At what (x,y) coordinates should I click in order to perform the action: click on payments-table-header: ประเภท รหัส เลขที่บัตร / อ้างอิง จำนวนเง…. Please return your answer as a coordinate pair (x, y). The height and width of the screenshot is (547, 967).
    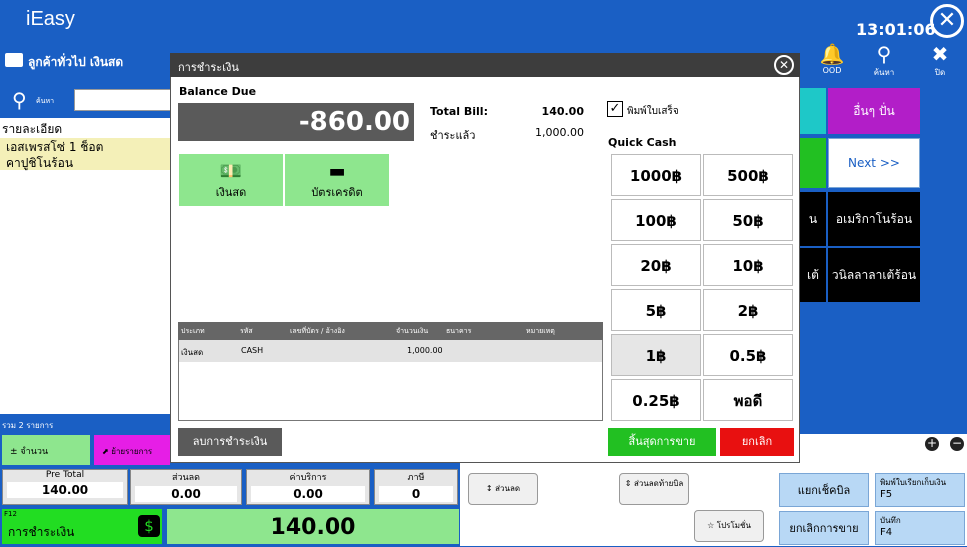
    Looking at the image, I should click on (390, 331).